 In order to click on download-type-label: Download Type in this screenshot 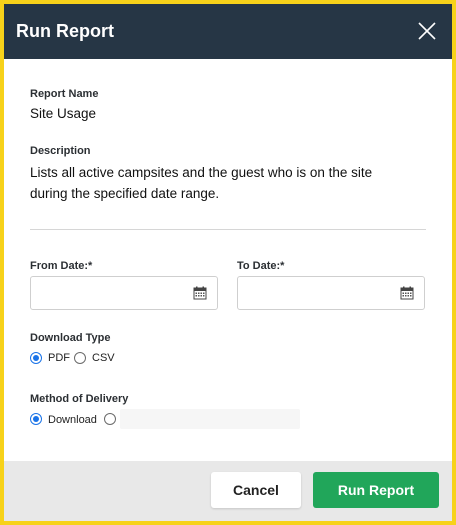, I will do `click(70, 338)`.